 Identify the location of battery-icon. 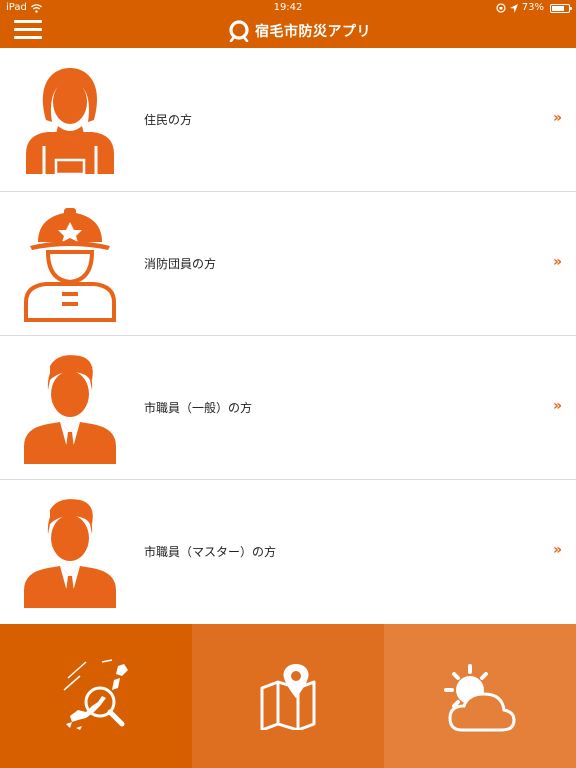
(561, 8).